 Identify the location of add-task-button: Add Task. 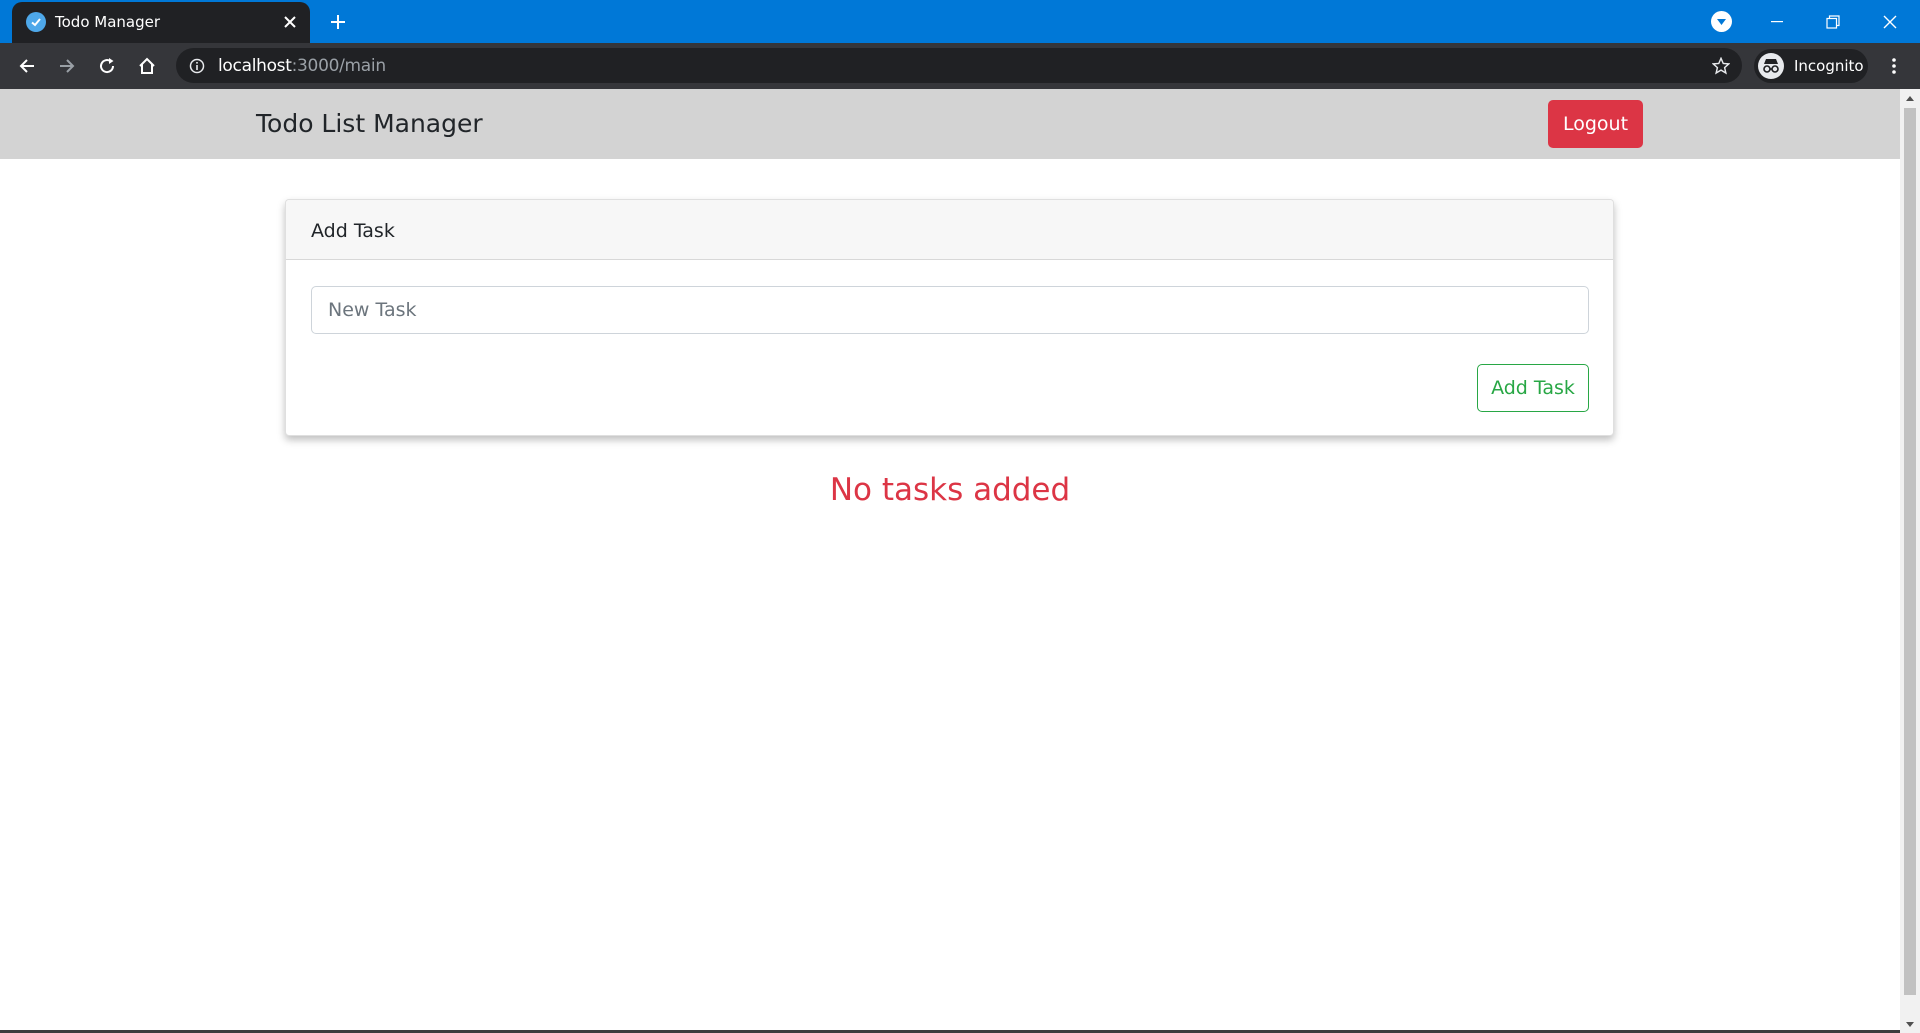
(1533, 388).